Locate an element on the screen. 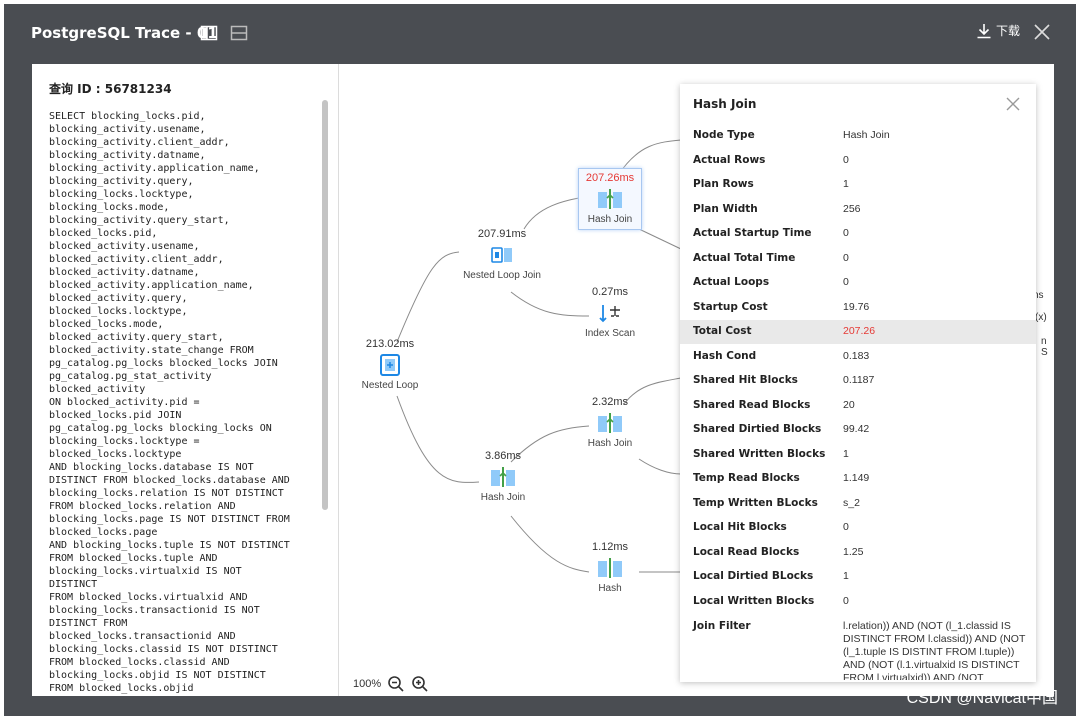  prop-value: 1.25 is located at coordinates (853, 551).